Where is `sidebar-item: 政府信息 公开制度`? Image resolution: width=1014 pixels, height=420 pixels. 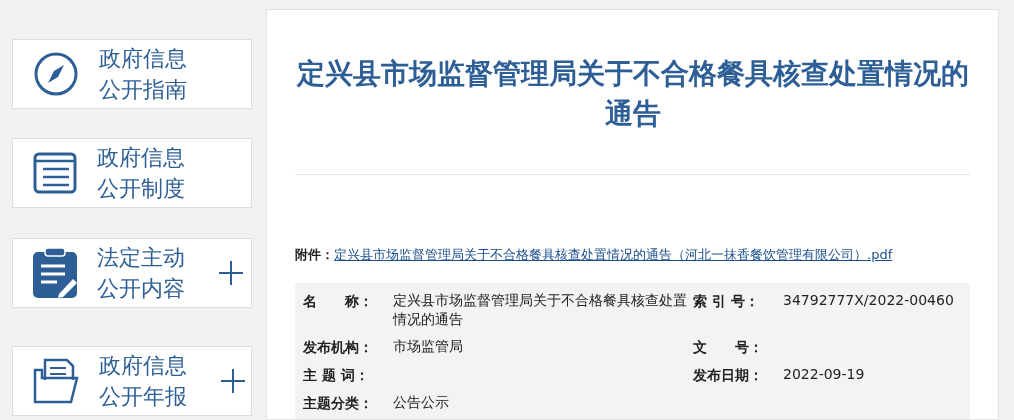 sidebar-item: 政府信息 公开制度 is located at coordinates (132, 173).